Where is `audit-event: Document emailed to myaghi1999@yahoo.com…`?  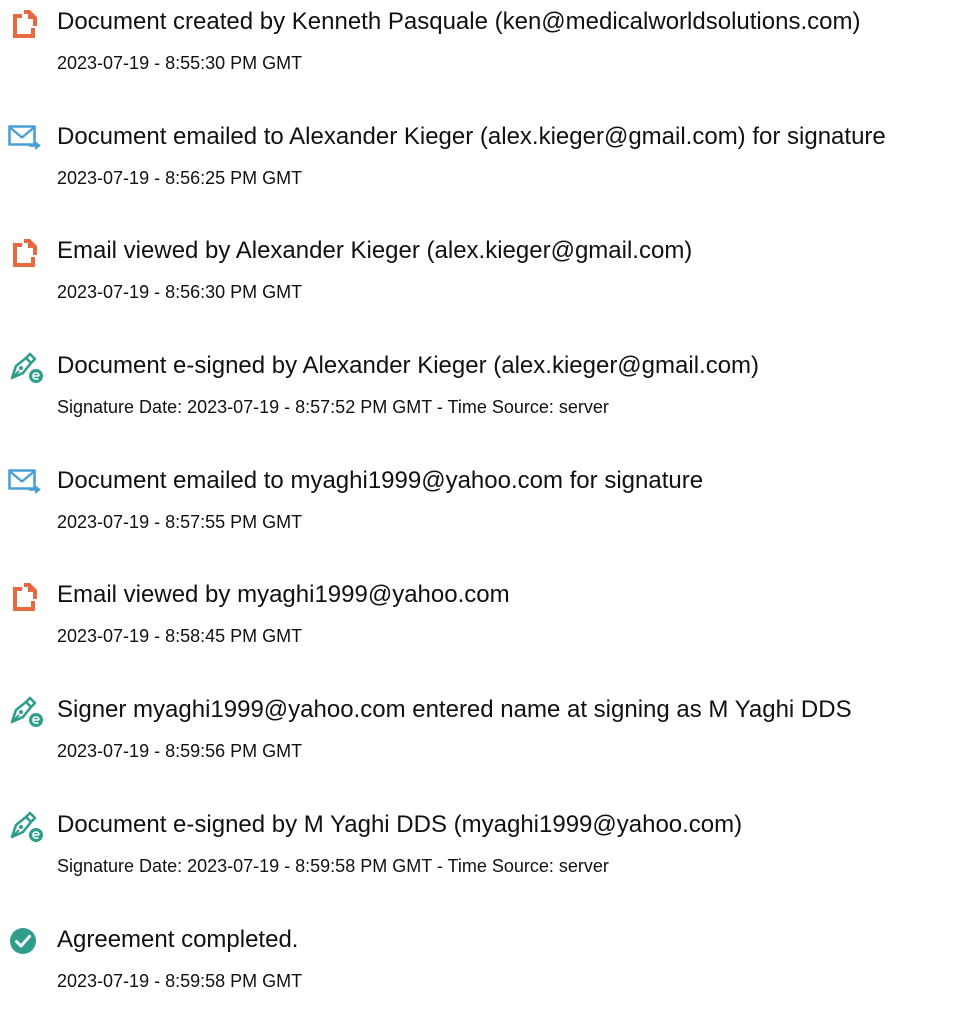 audit-event: Document emailed to myaghi1999@yahoo.com… is located at coordinates (489, 509).